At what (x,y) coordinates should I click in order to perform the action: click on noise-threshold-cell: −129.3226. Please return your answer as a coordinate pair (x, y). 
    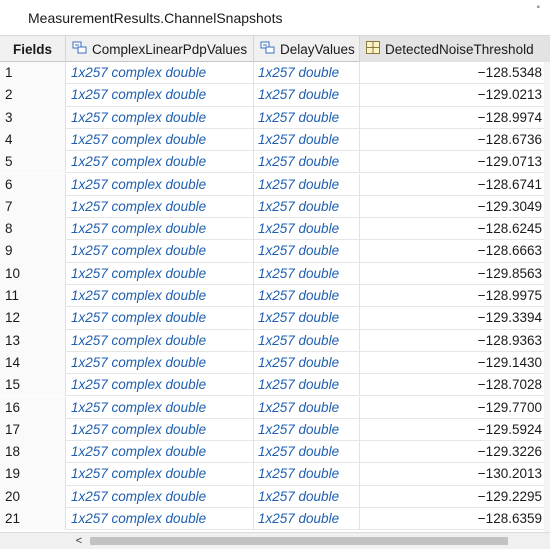
    Looking at the image, I should click on (452, 452).